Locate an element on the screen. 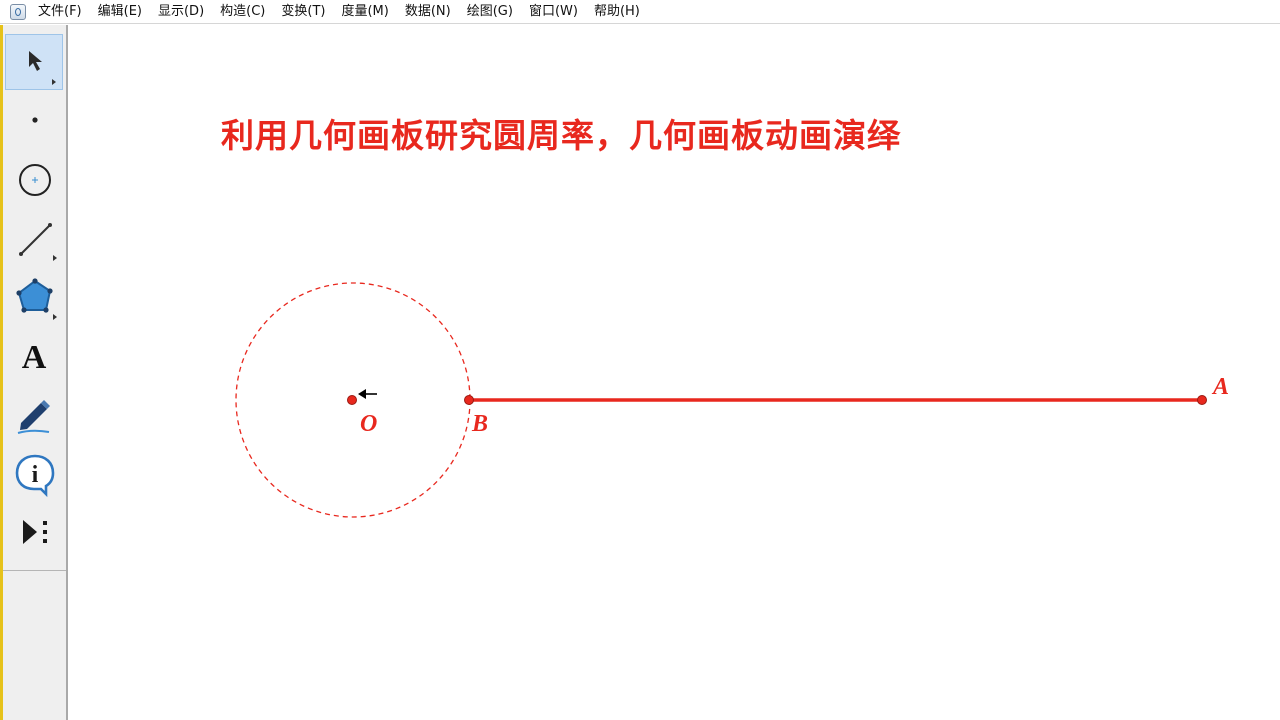 This screenshot has width=1280, height=720. menu-file: 文件(F) is located at coordinates (63, 12).